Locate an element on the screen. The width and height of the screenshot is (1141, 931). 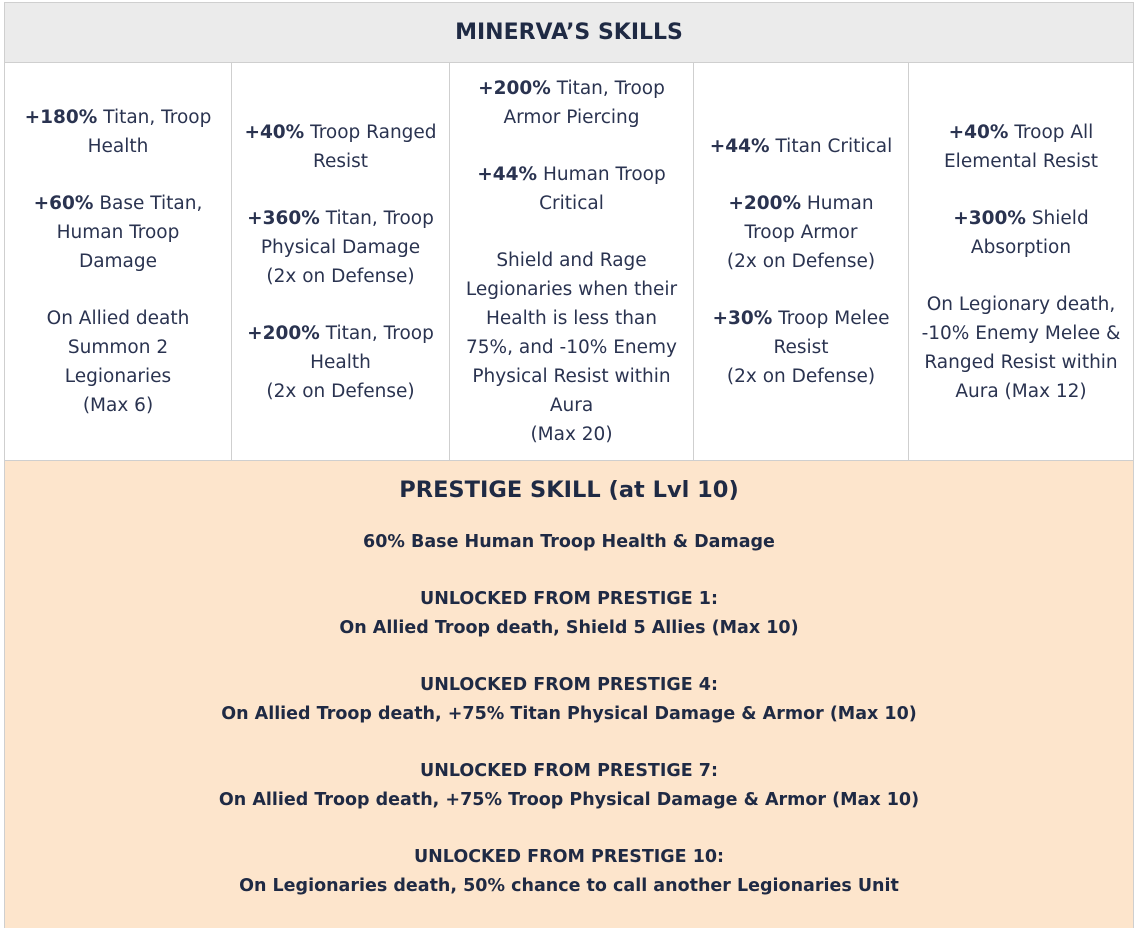
prestige-title: PRESTIGE SKILL (at Lvl 10) is located at coordinates (569, 490).